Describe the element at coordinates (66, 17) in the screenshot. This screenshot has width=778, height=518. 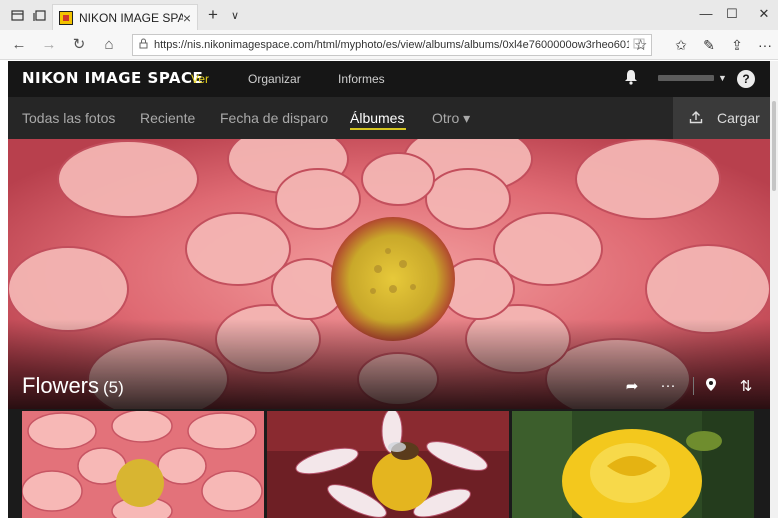
I see `favicon-icon` at that location.